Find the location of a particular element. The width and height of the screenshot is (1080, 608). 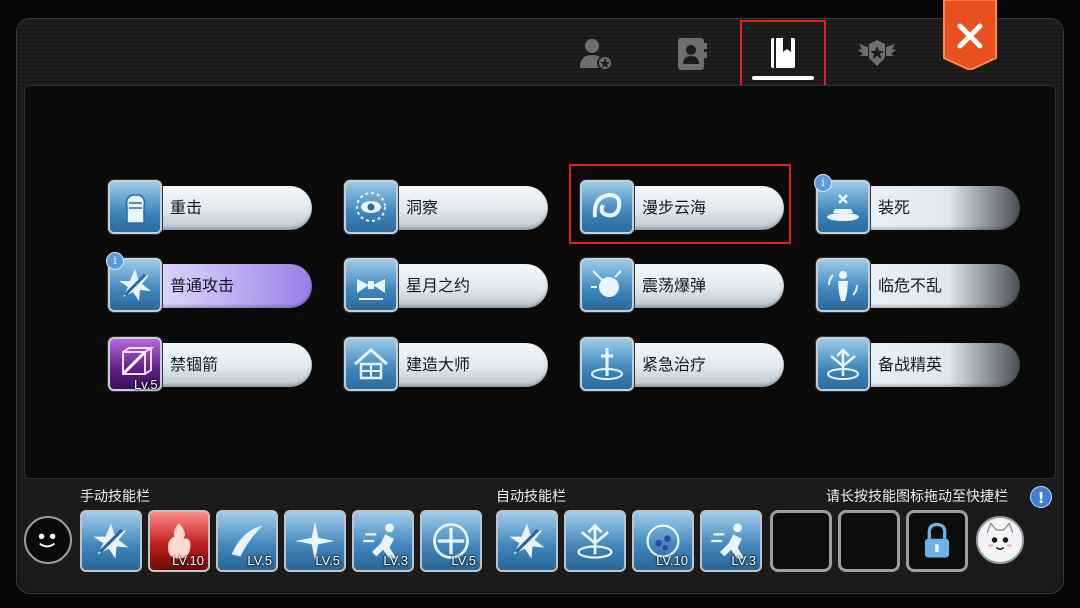

skill-name: 禁锢箭 is located at coordinates (194, 364).